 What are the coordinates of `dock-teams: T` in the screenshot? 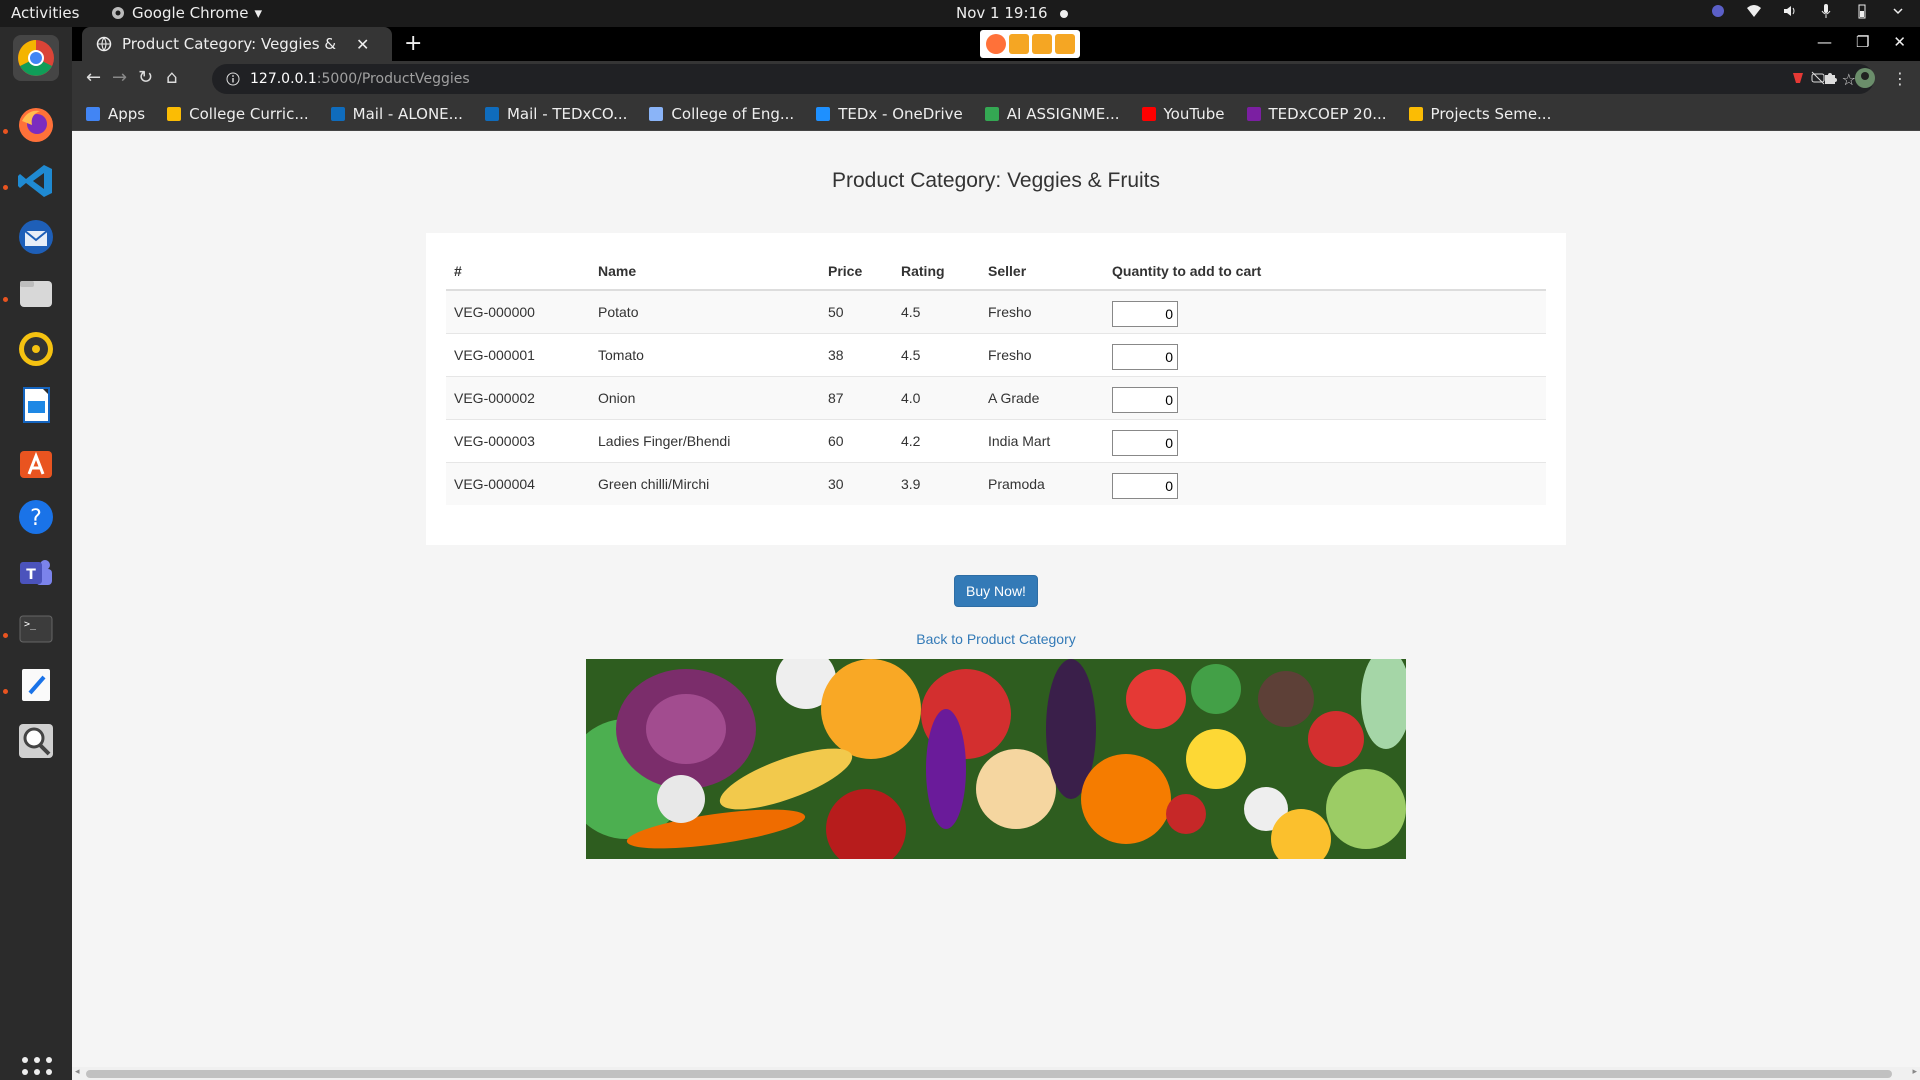 It's located at (36, 573).